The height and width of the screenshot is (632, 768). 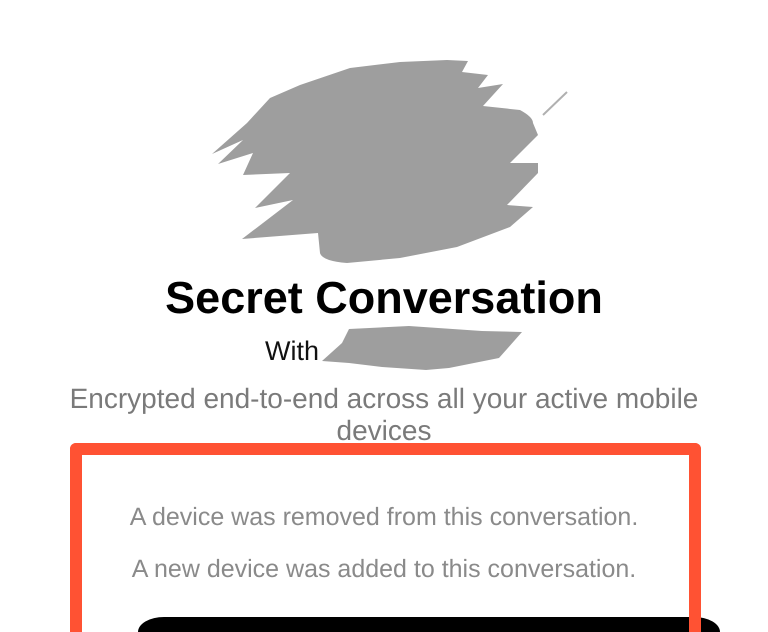 What do you see at coordinates (384, 298) in the screenshot?
I see `conversation-title: Secret Conversation` at bounding box center [384, 298].